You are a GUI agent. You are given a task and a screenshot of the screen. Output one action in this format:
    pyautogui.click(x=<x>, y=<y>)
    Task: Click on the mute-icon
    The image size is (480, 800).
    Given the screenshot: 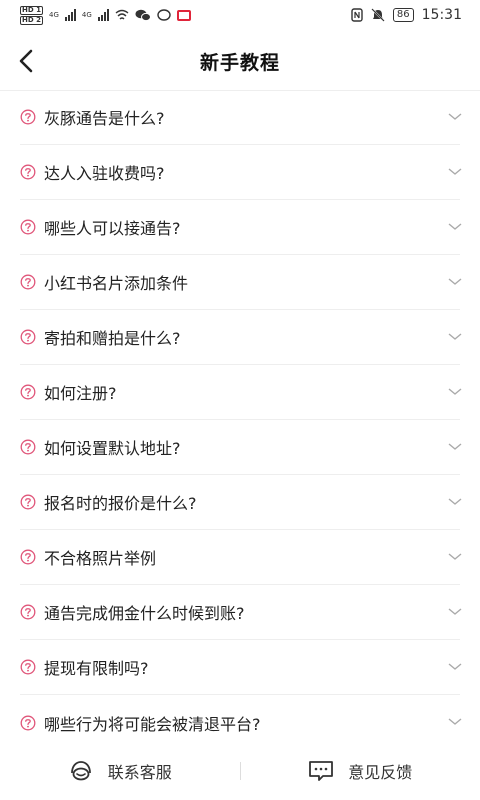 What is the action you would take?
    pyautogui.click(x=378, y=15)
    